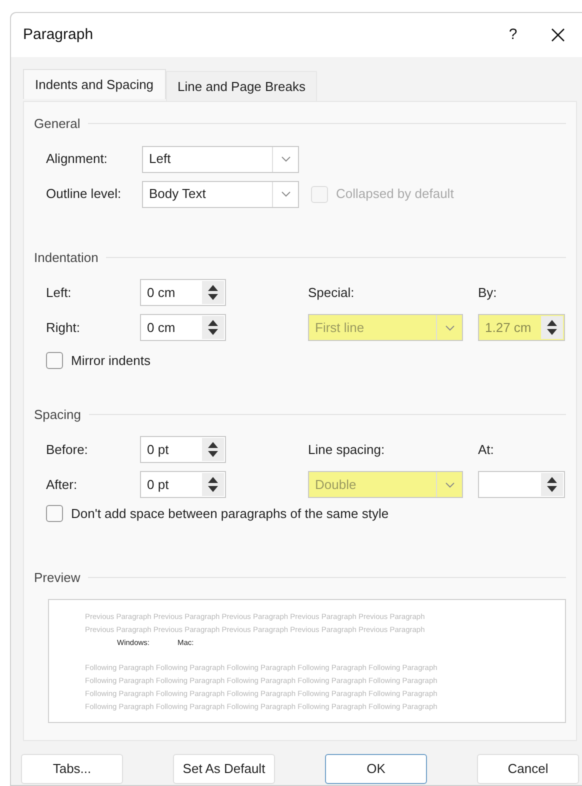  What do you see at coordinates (94, 84) in the screenshot?
I see `tab: Indents and Spacing` at bounding box center [94, 84].